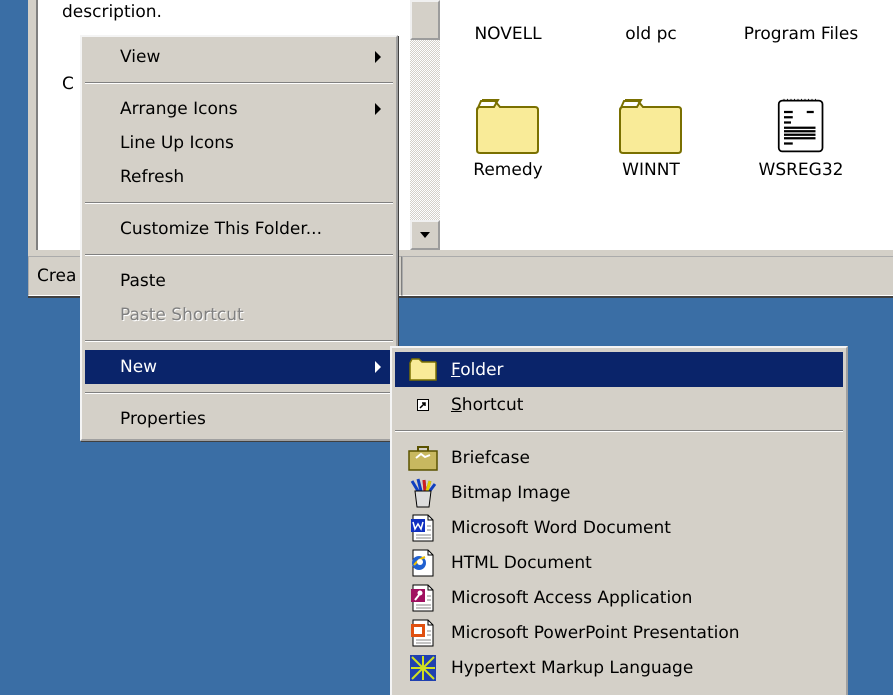  Describe the element at coordinates (239, 281) in the screenshot. I see `menu-item: Paste` at that location.